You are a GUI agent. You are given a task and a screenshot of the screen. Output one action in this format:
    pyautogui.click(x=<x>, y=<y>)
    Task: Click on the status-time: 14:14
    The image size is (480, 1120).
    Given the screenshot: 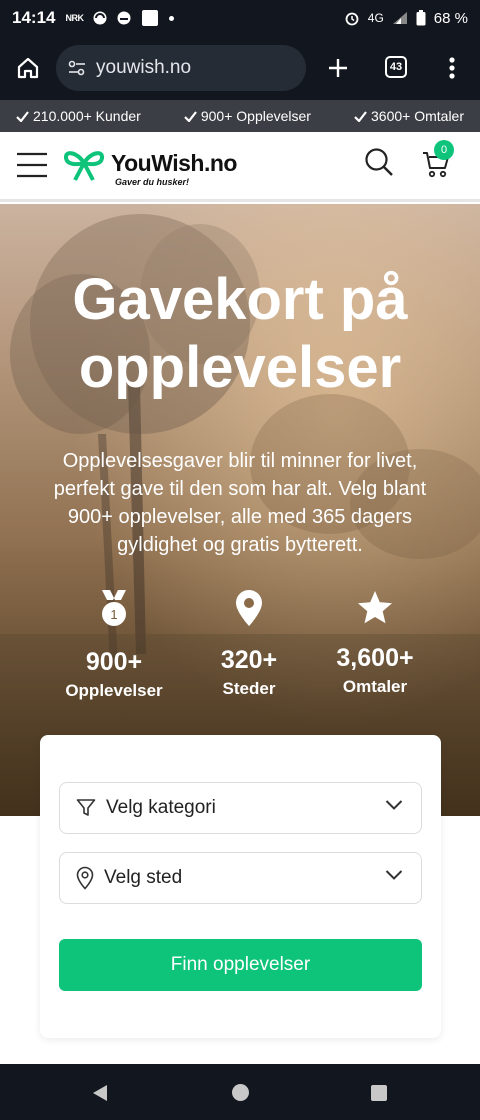 What is the action you would take?
    pyautogui.click(x=34, y=17)
    